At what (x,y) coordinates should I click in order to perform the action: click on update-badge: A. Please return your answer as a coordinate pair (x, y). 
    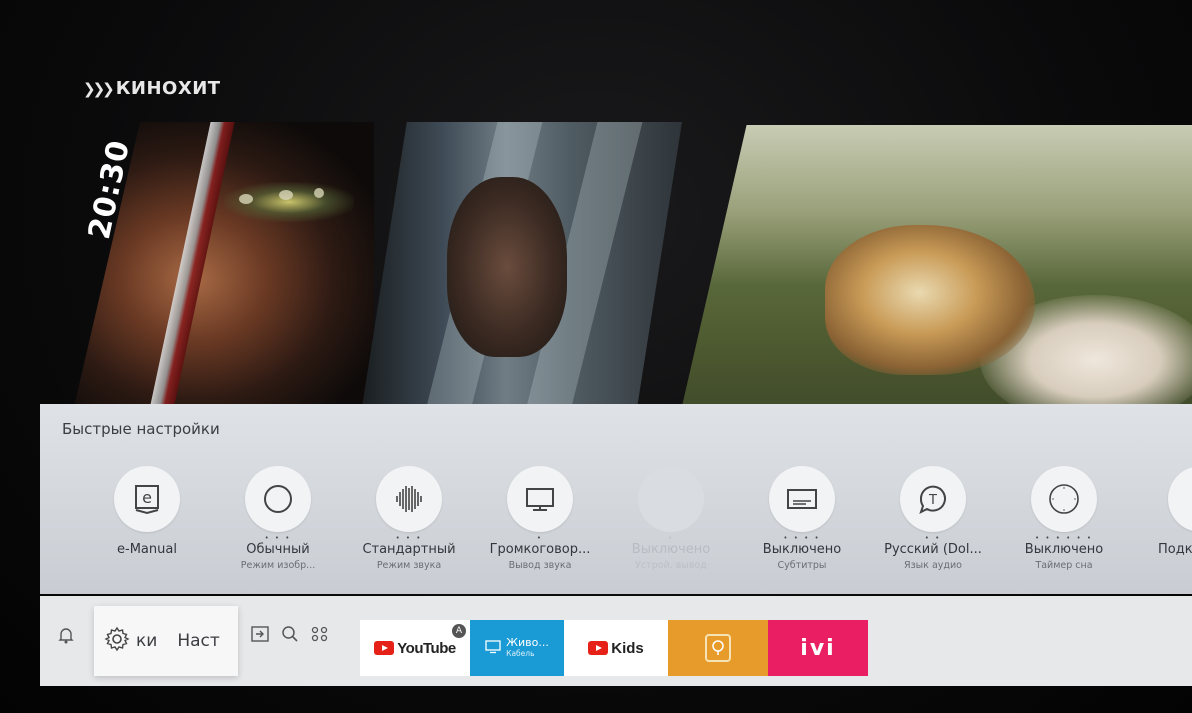
    Looking at the image, I should click on (459, 631).